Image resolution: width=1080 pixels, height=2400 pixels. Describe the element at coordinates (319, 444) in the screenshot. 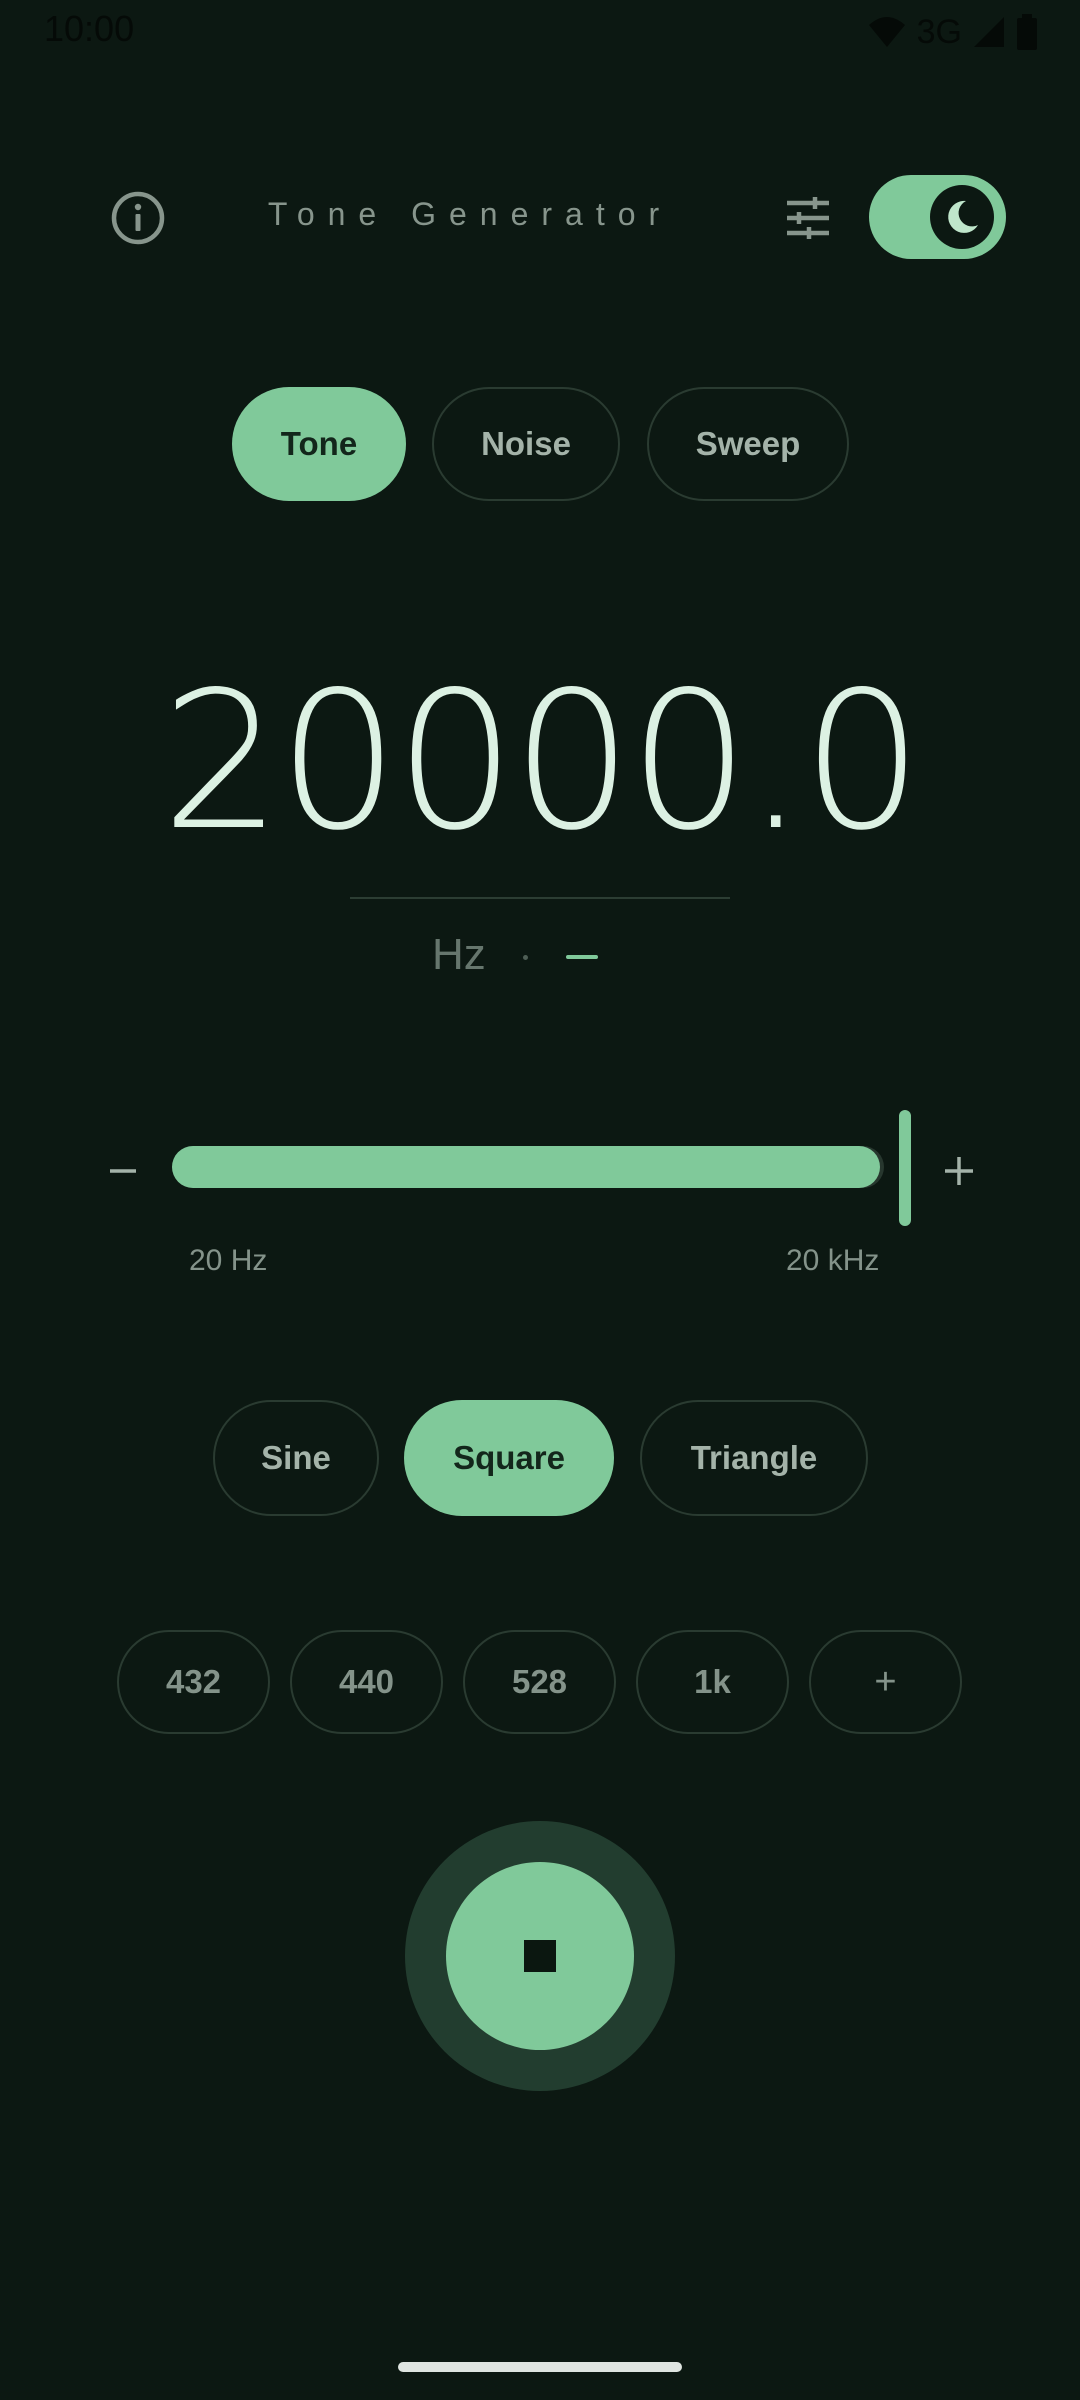

I see `mode-tone: Tone` at that location.